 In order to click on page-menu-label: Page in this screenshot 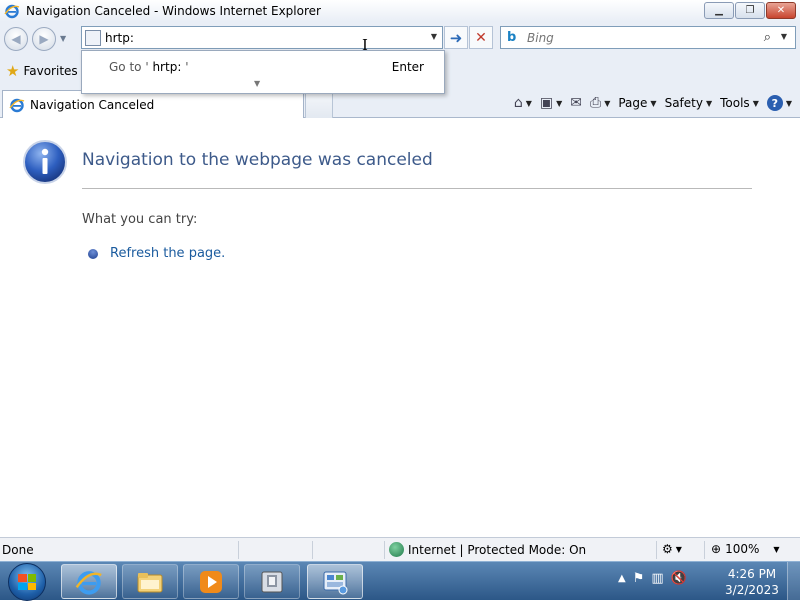, I will do `click(633, 103)`.